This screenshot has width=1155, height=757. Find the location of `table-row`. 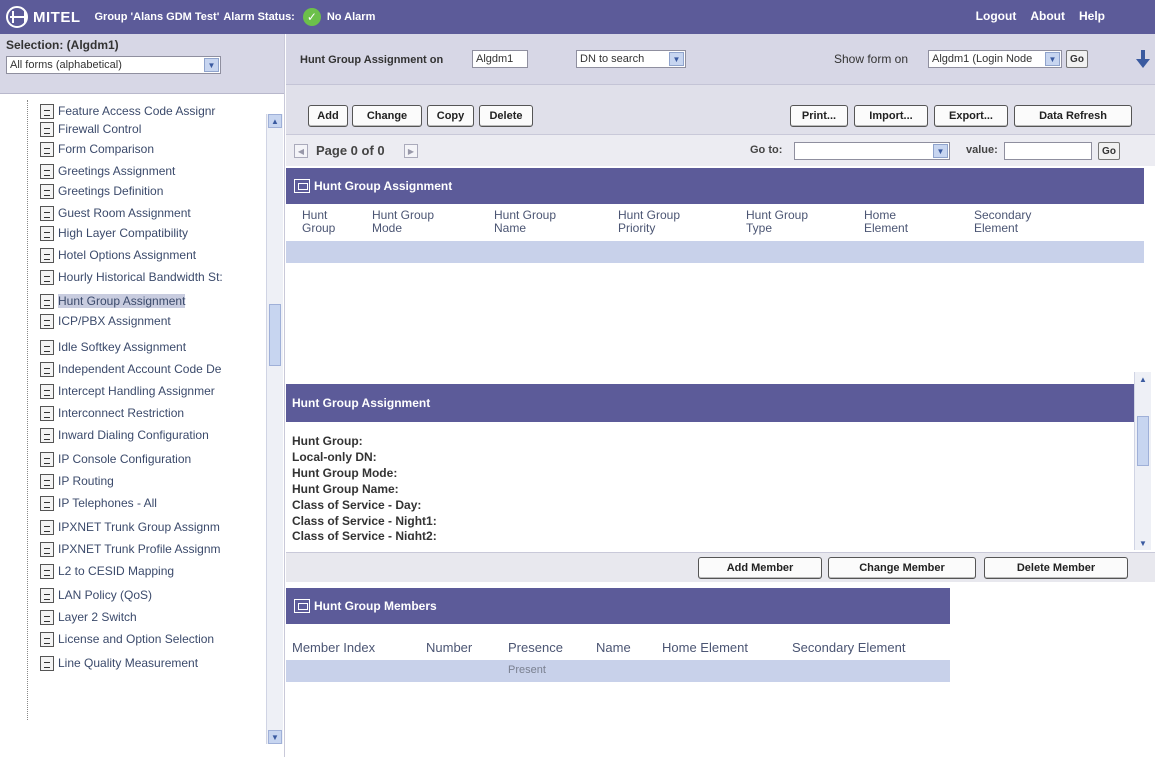

table-row is located at coordinates (715, 252).